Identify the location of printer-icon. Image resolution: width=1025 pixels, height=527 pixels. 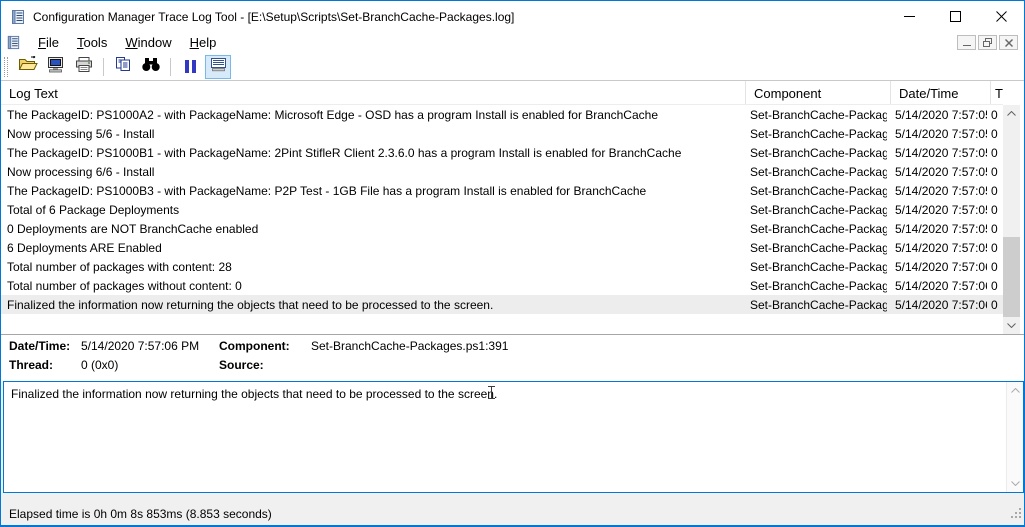
(84, 67).